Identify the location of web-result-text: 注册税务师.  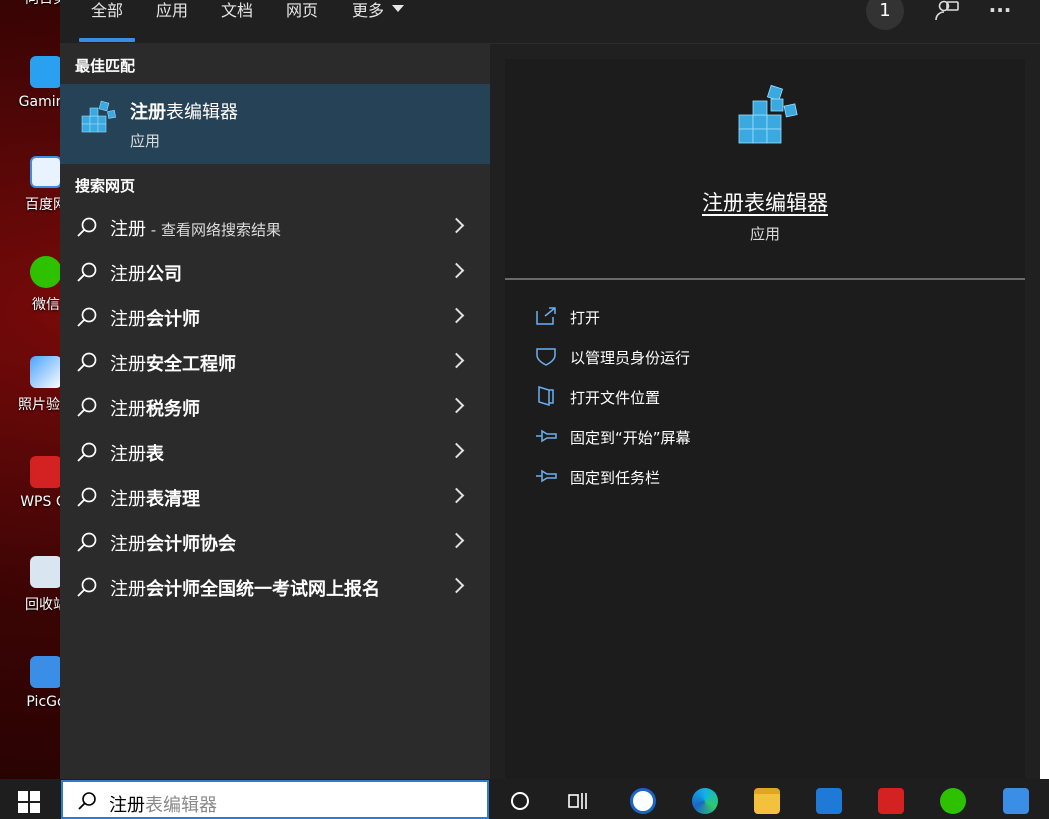
(155, 408).